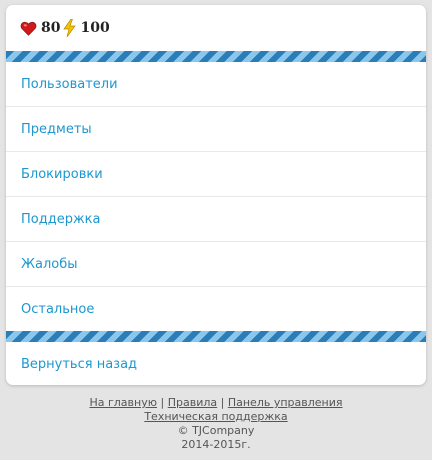 The image size is (432, 460). I want to click on heart-icon, so click(28, 28).